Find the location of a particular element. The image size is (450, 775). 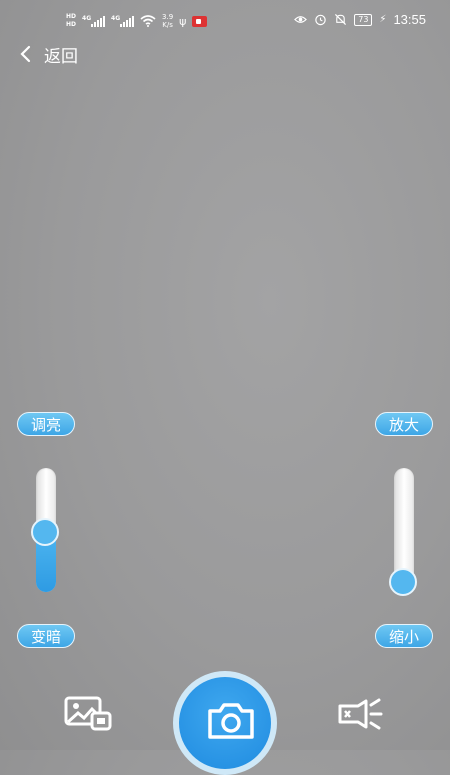

brightness-slider is located at coordinates (45, 530).